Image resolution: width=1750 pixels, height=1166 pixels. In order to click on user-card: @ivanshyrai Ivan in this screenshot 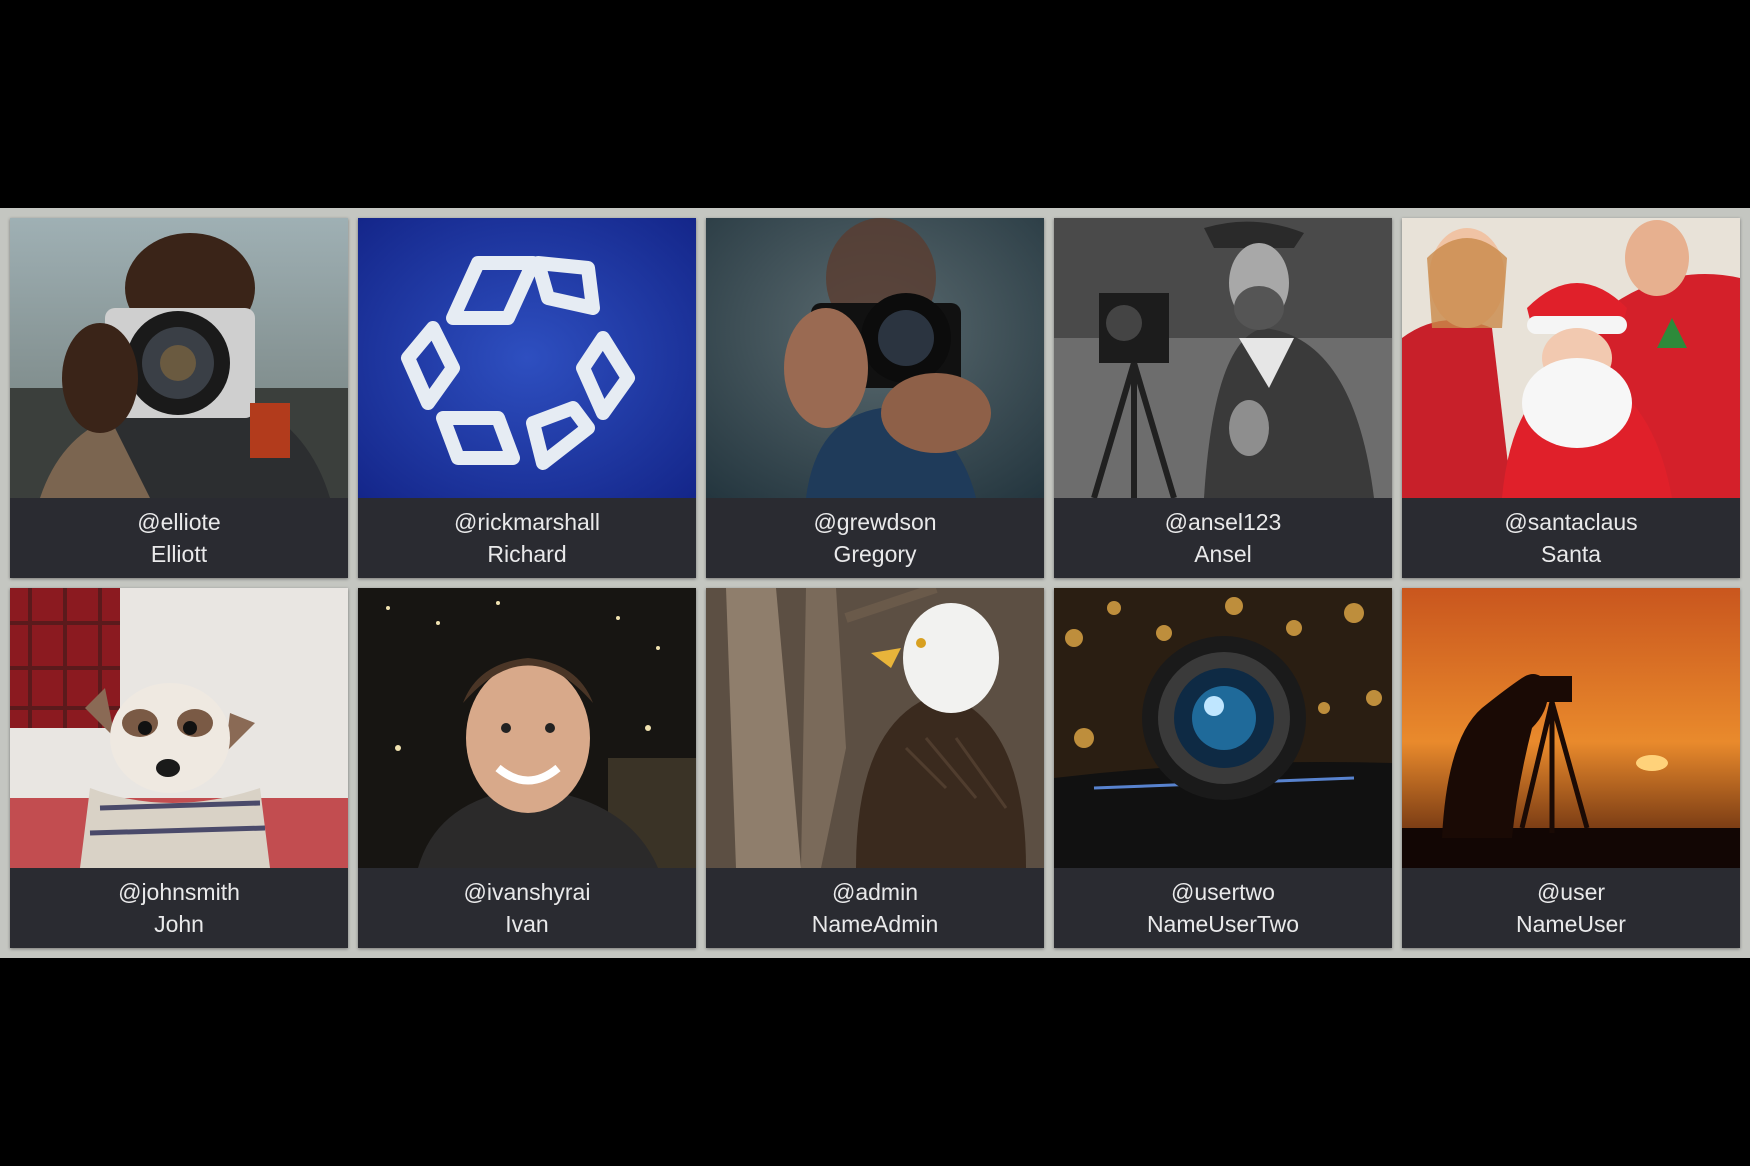, I will do `click(527, 768)`.